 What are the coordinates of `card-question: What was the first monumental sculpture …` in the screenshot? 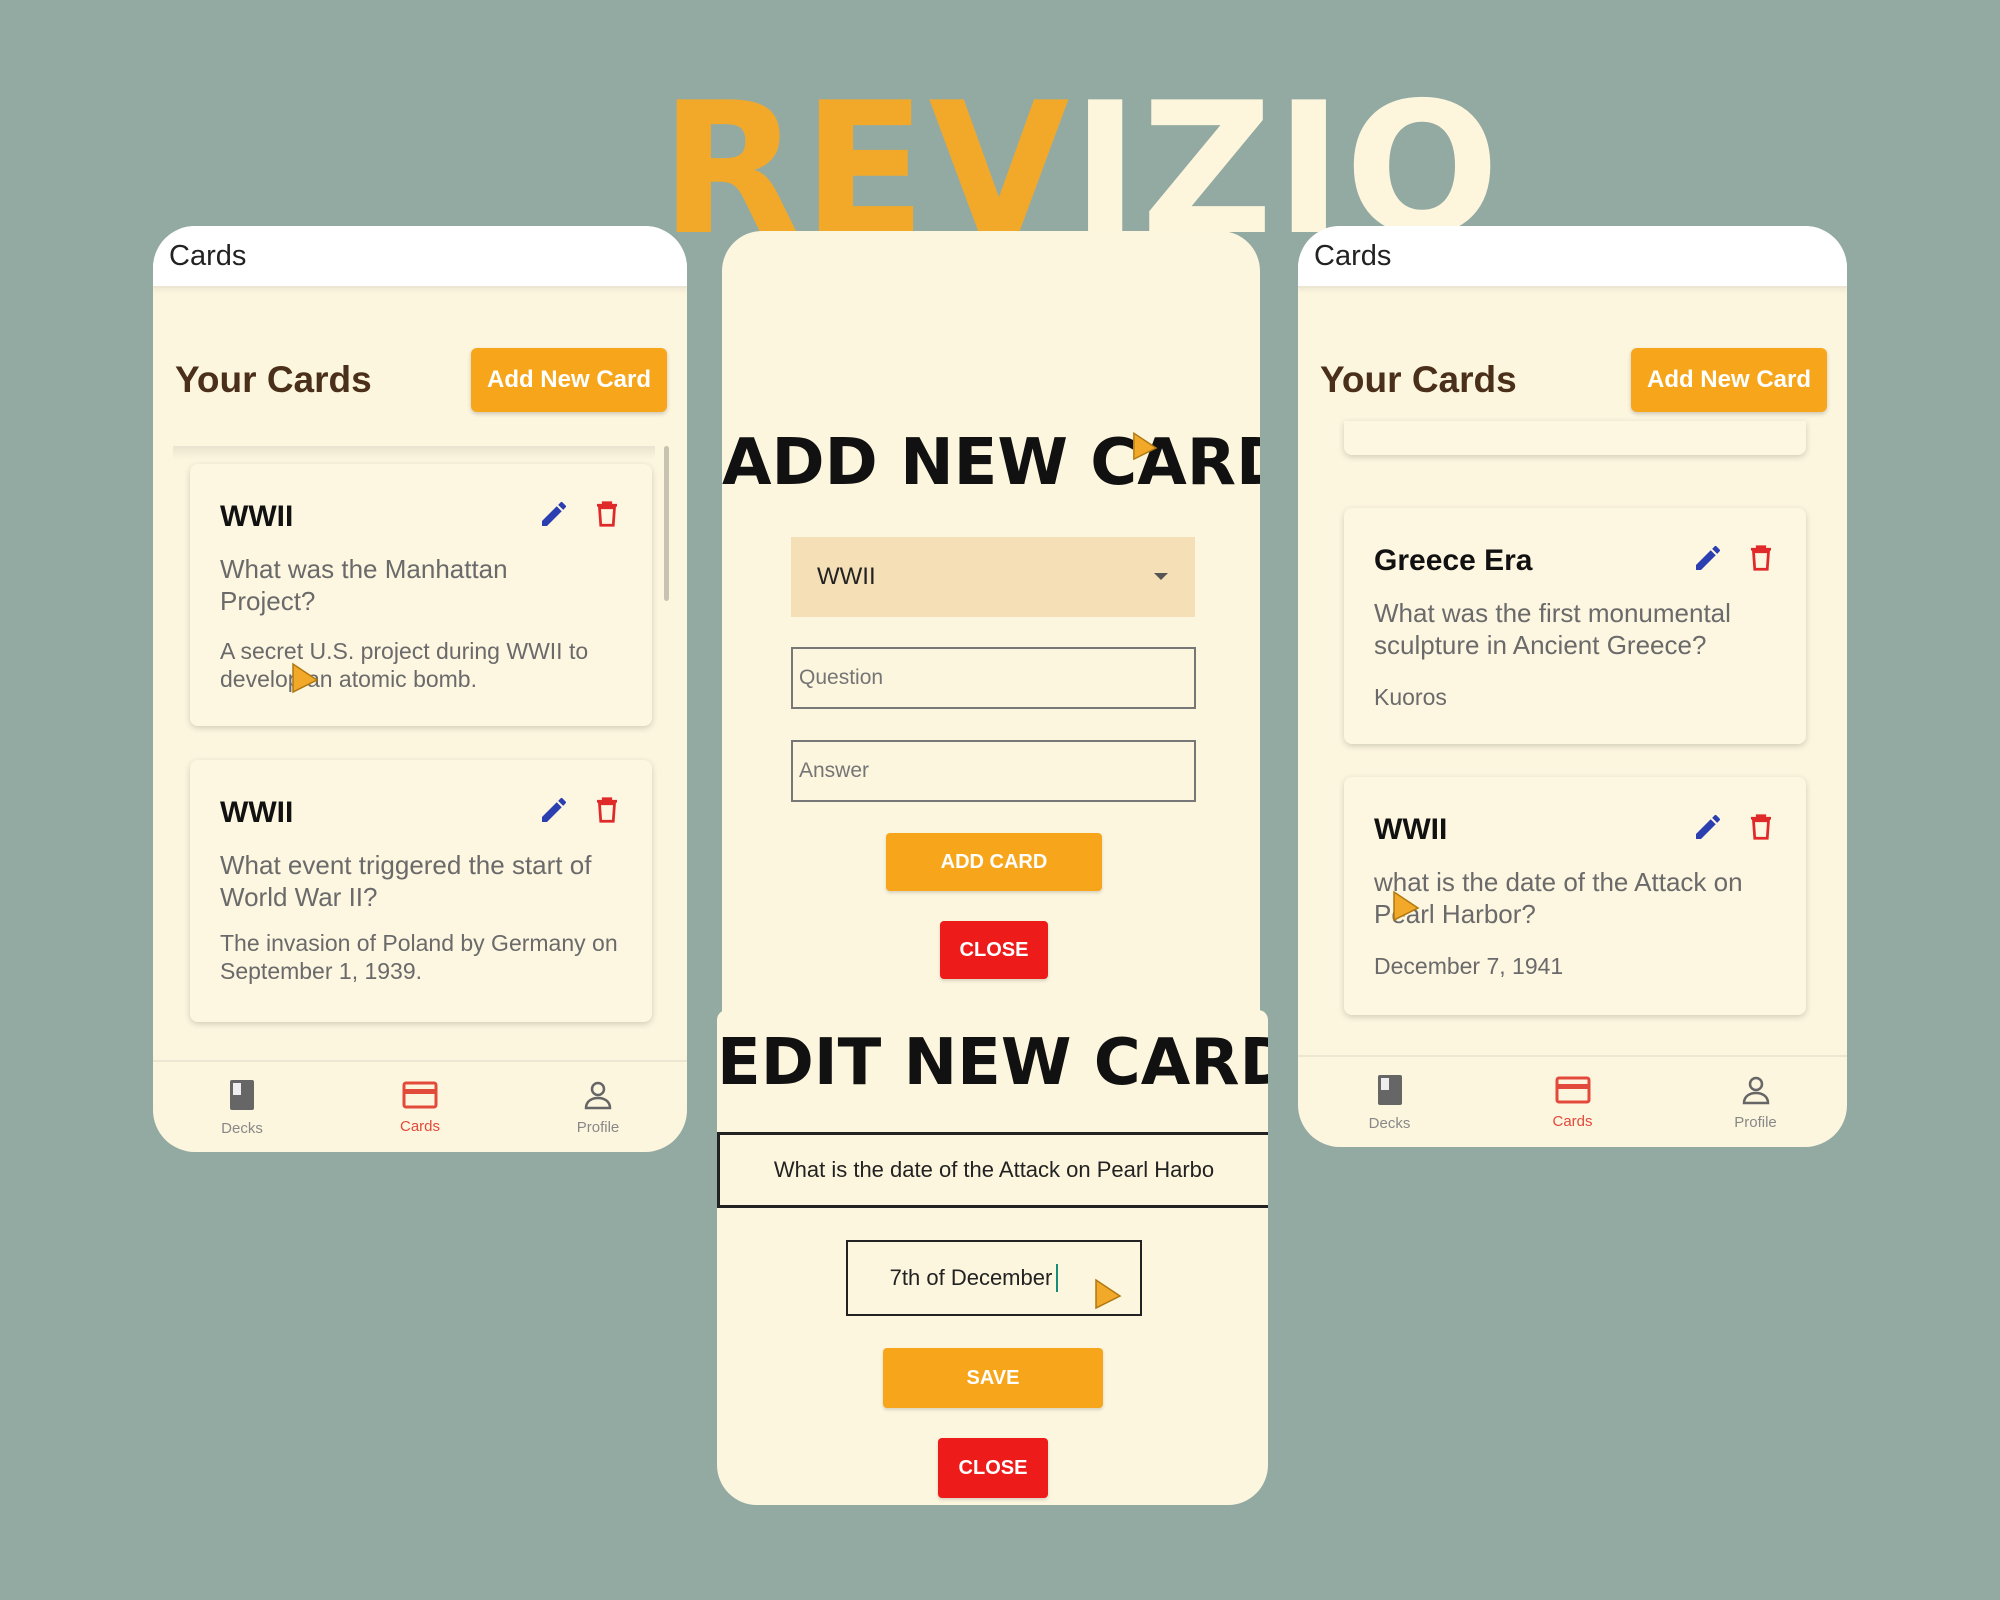 It's located at (1552, 629).